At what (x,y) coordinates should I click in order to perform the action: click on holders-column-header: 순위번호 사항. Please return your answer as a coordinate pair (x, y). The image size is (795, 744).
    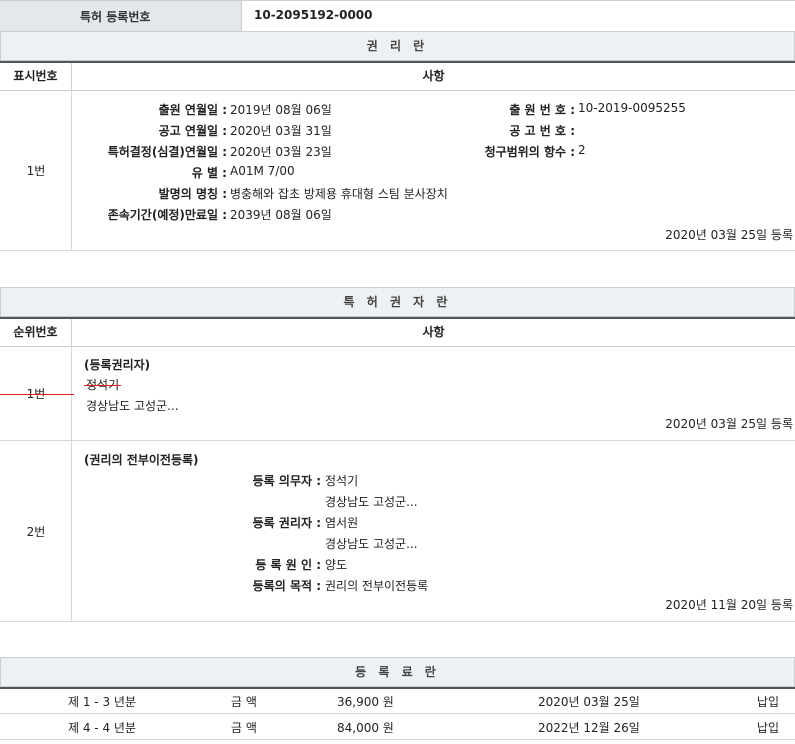
    Looking at the image, I should click on (397, 332).